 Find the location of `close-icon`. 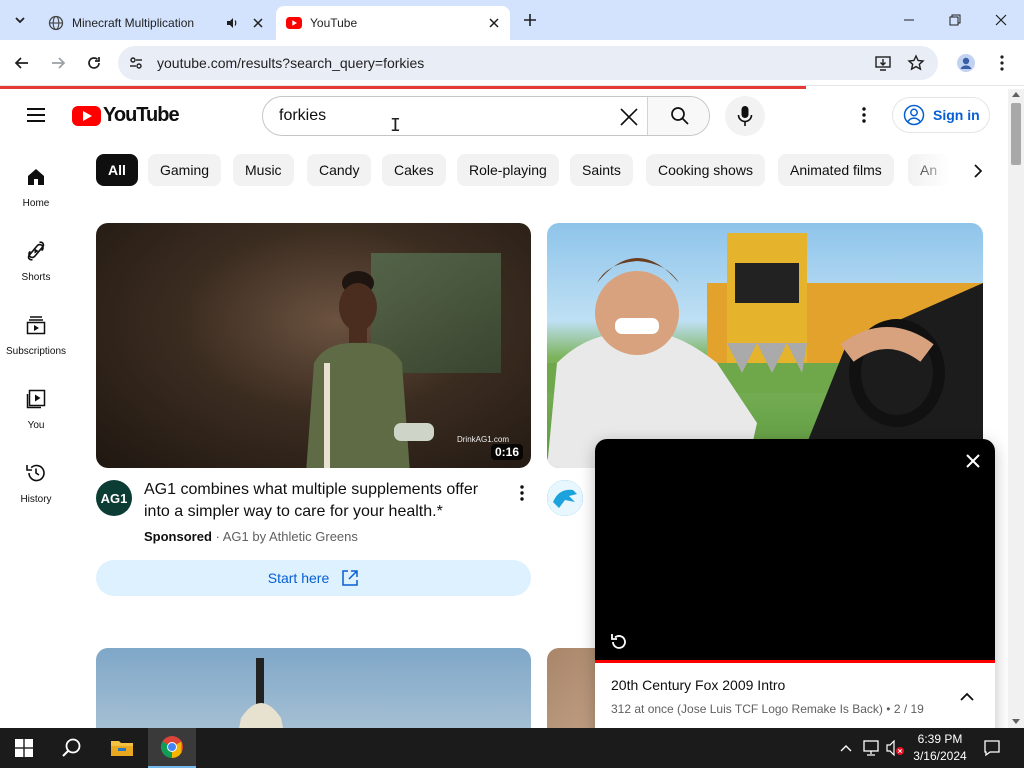

close-icon is located at coordinates (258, 23).